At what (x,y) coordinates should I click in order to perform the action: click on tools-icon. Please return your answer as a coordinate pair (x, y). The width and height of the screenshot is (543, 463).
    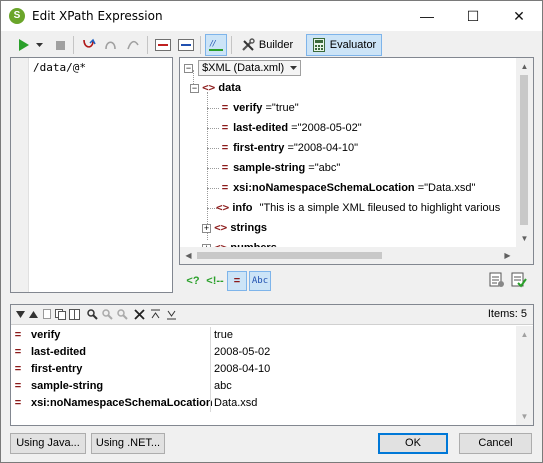
    Looking at the image, I should click on (248, 44).